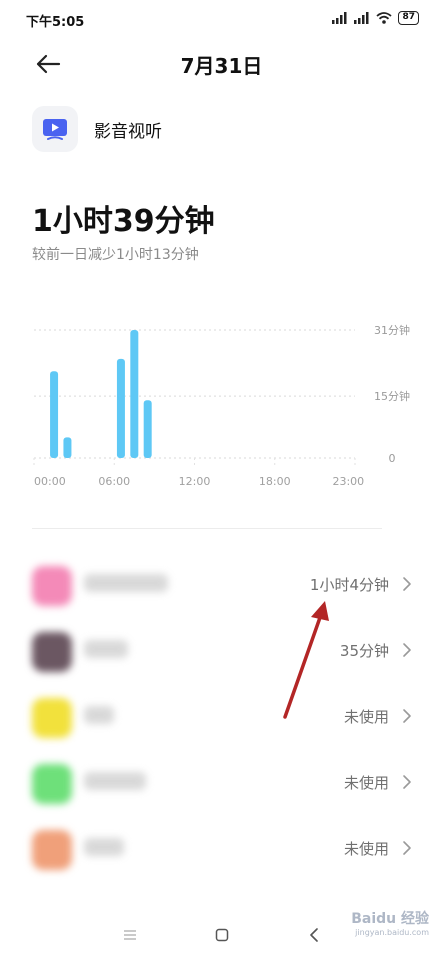 This screenshot has height=960, width=443. What do you see at coordinates (123, 221) in the screenshot?
I see `total-usage-time: 1小时39分钟` at bounding box center [123, 221].